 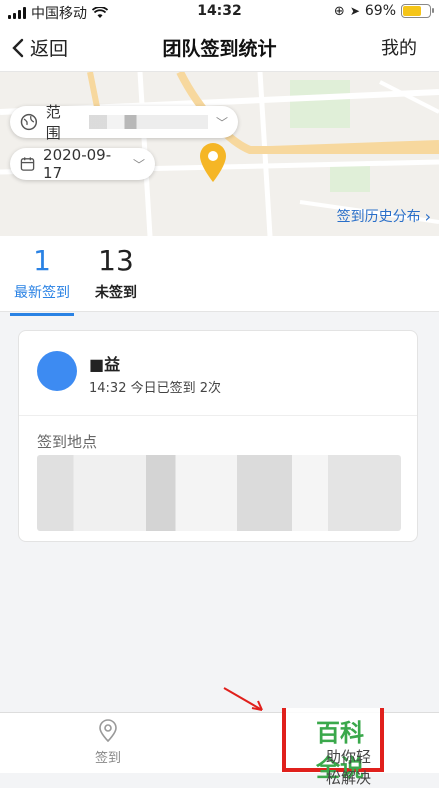 What do you see at coordinates (399, 47) in the screenshot?
I see `mine-button: 我的` at bounding box center [399, 47].